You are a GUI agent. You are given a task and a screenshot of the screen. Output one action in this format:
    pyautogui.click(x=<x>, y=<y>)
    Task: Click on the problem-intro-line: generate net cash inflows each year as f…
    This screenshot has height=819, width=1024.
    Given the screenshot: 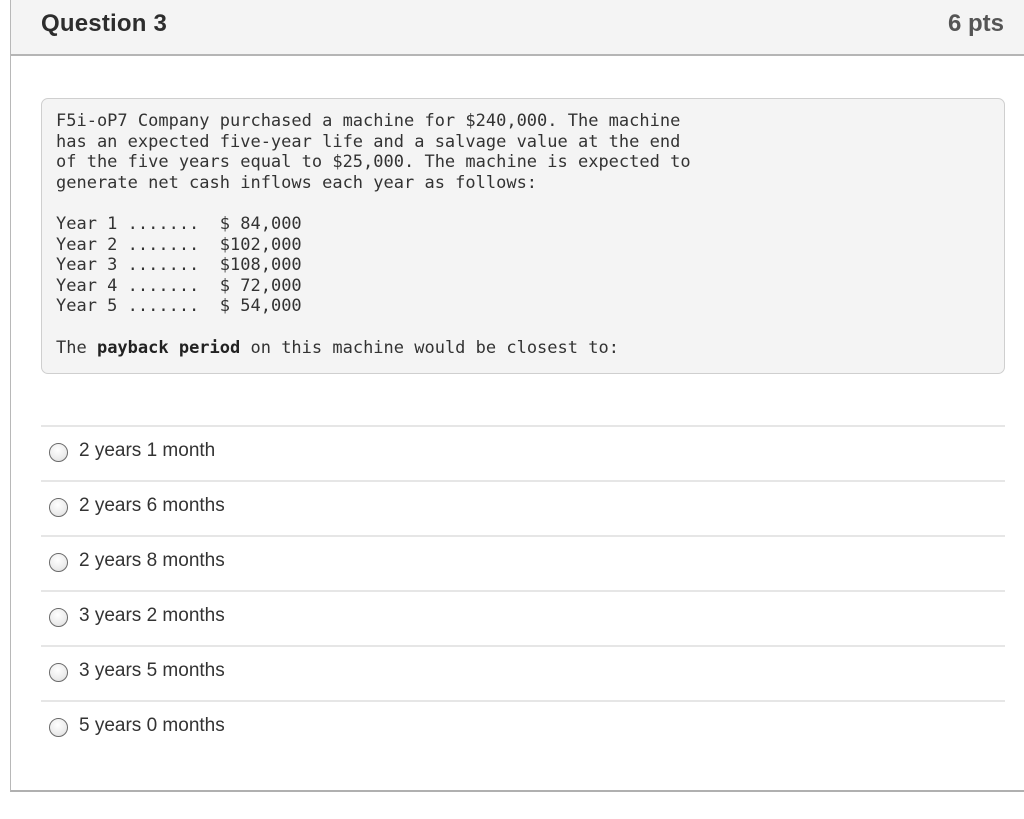 What is the action you would take?
    pyautogui.click(x=297, y=182)
    